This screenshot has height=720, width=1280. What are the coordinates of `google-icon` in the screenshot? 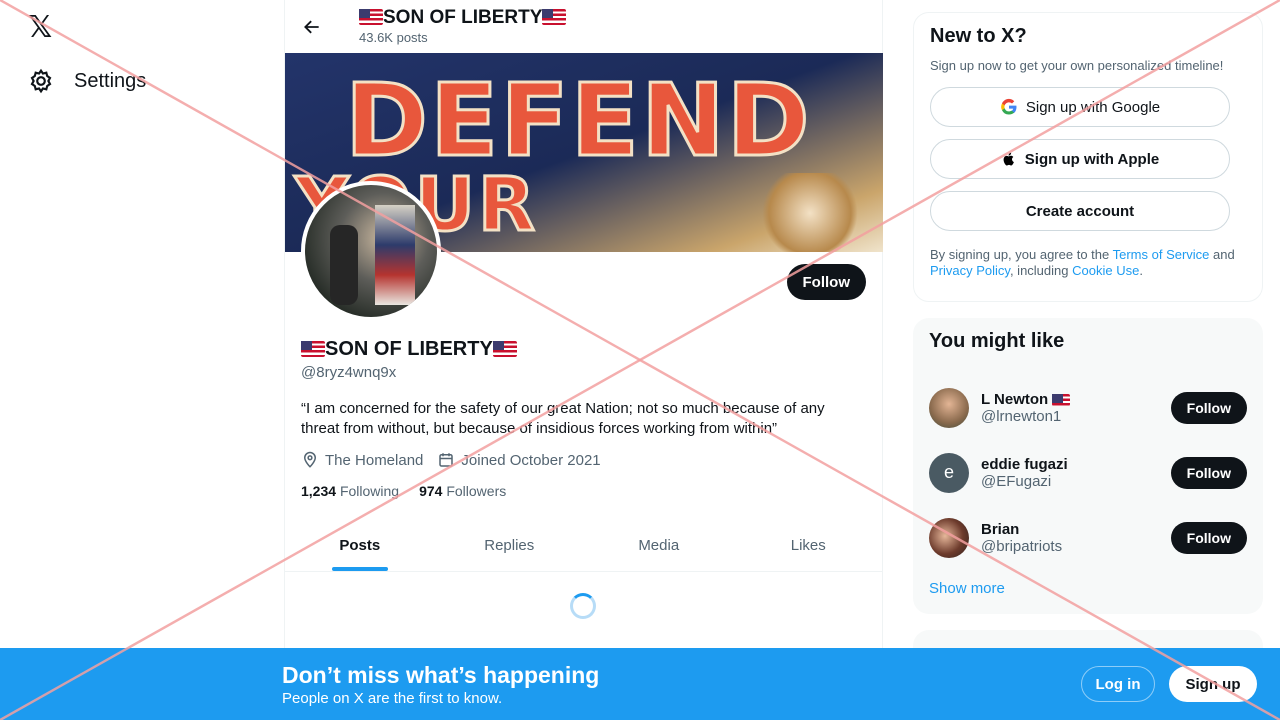 It's located at (1009, 106).